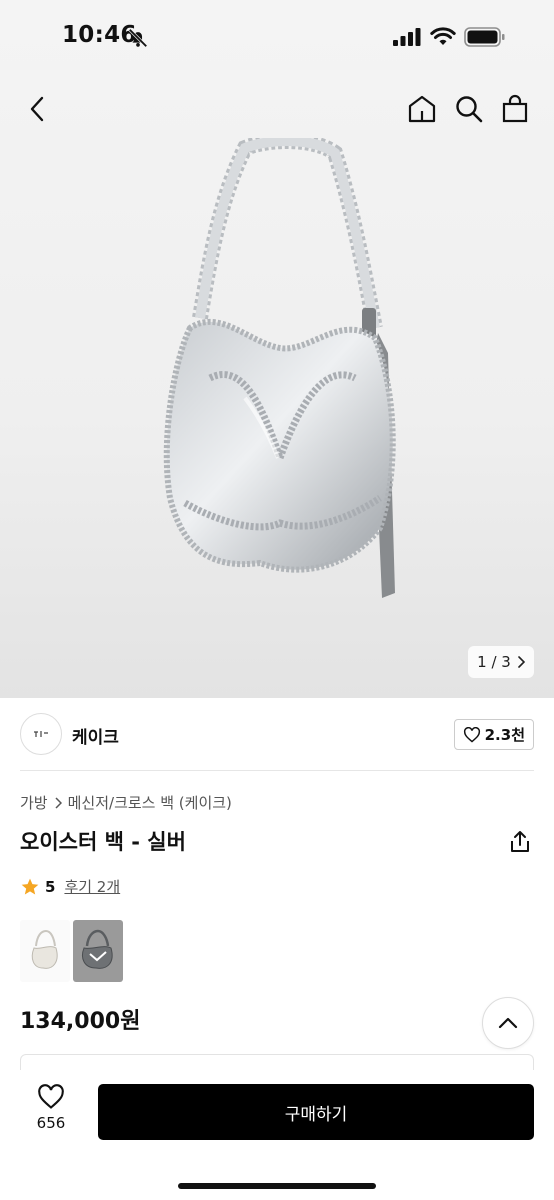 The image size is (554, 1200). What do you see at coordinates (34, 802) in the screenshot?
I see `breadcrumb-category: 가방` at bounding box center [34, 802].